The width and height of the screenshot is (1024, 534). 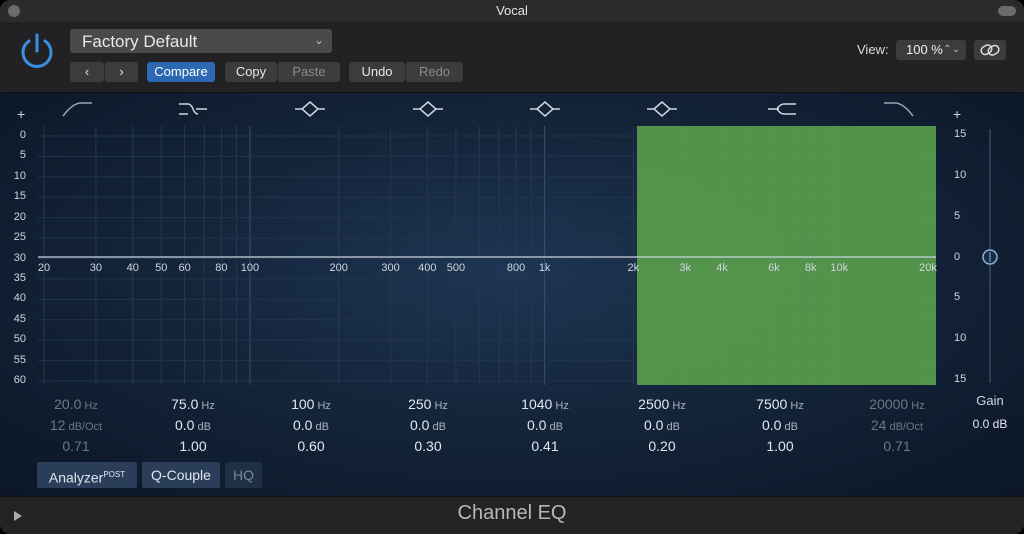 I want to click on band-frequency-value: 7500, so click(x=772, y=404).